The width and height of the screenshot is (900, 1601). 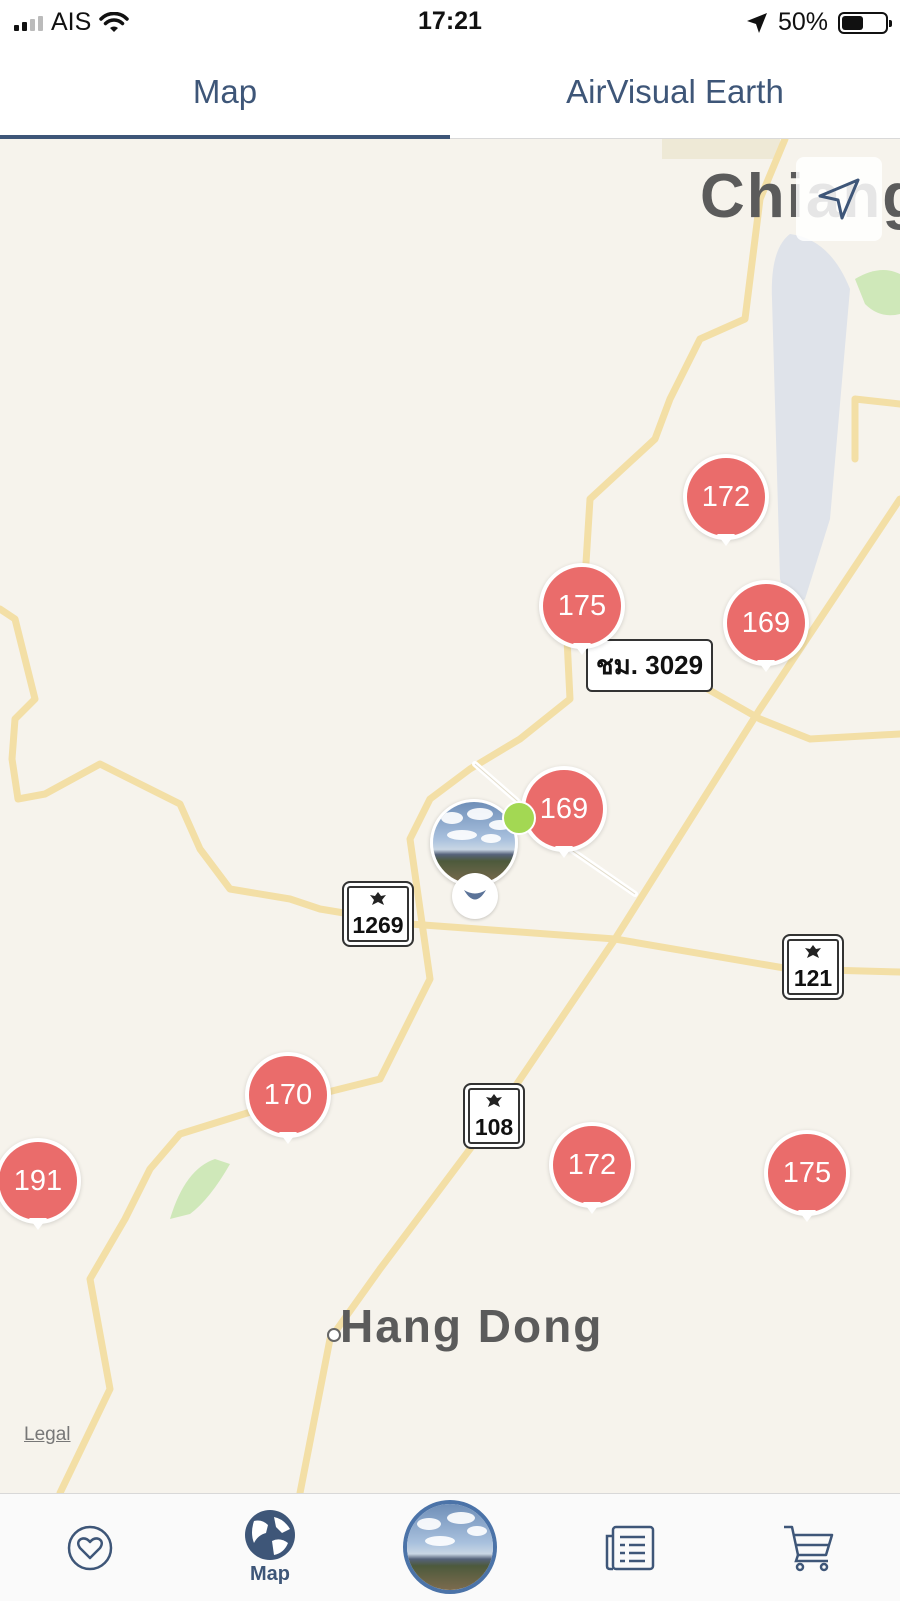 I want to click on nav-favorites, so click(x=90, y=1547).